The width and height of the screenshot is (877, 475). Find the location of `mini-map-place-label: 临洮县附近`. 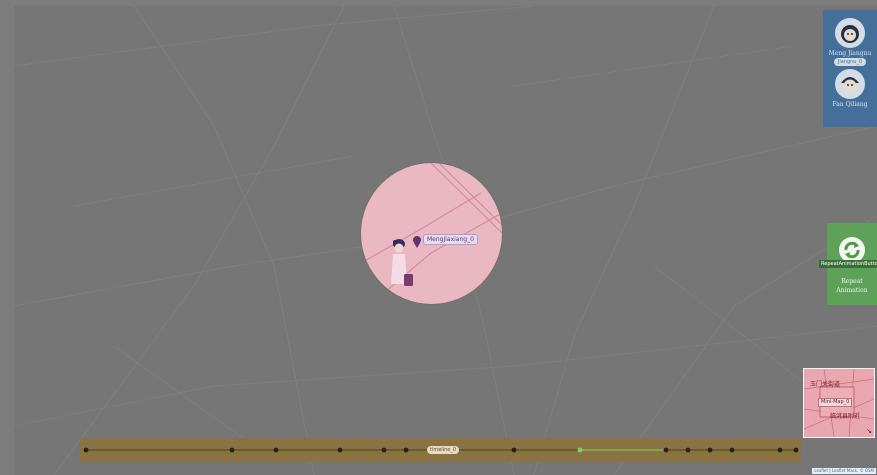

mini-map-place-label: 临洮县附近 is located at coordinates (845, 416).